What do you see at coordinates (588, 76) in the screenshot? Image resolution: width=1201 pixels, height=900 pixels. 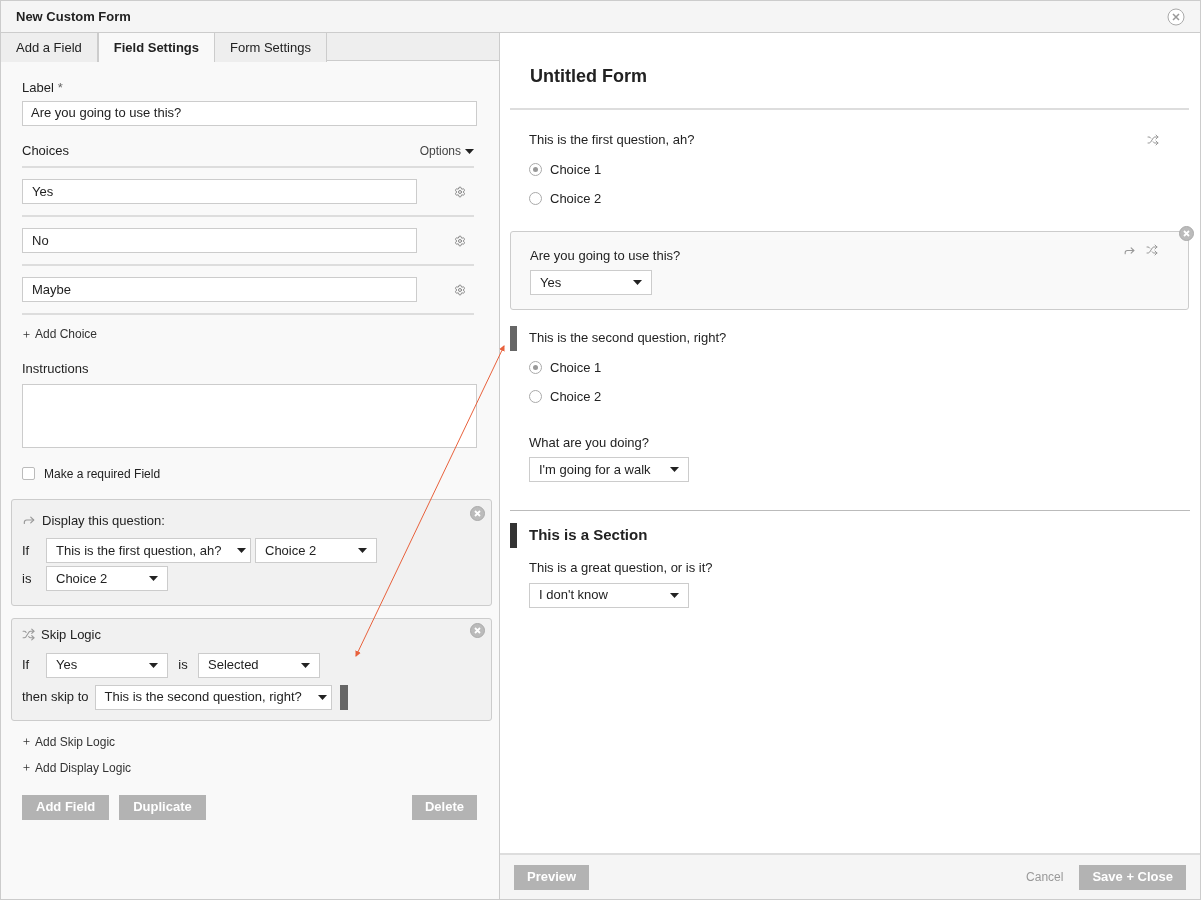 I see `form-title: Untitled Form` at bounding box center [588, 76].